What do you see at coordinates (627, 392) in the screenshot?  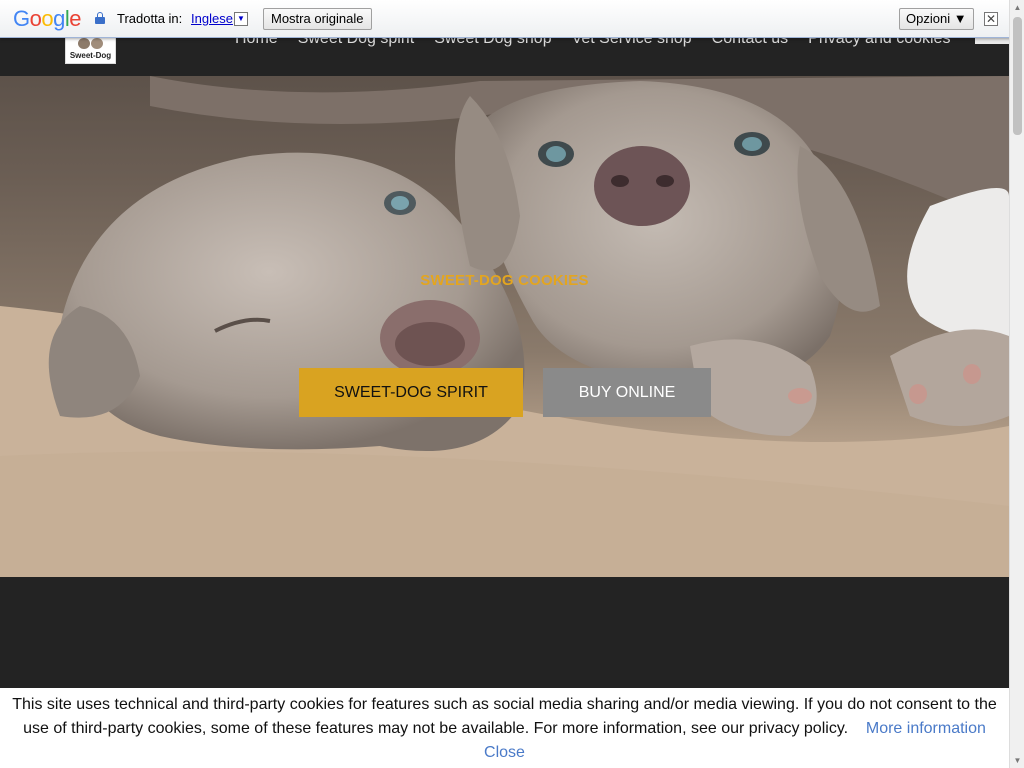 I see `buy-online-button: BUY ONLINE` at bounding box center [627, 392].